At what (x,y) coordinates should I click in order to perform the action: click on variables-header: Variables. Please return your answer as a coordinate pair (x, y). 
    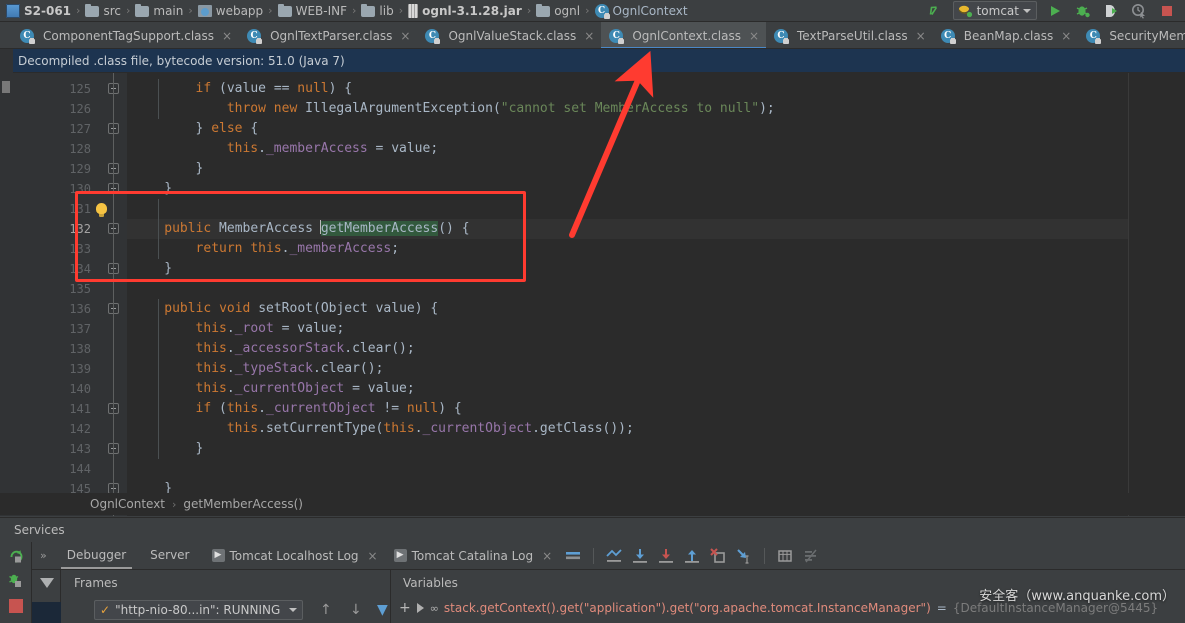
    Looking at the image, I should click on (430, 583).